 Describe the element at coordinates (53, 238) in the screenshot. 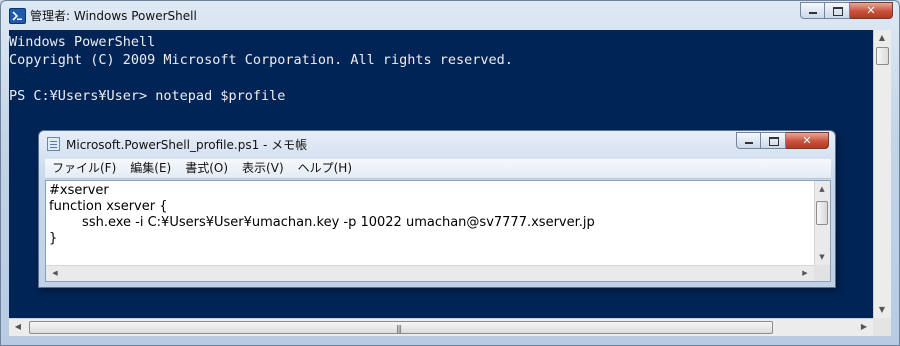

I see `text-line: }` at that location.